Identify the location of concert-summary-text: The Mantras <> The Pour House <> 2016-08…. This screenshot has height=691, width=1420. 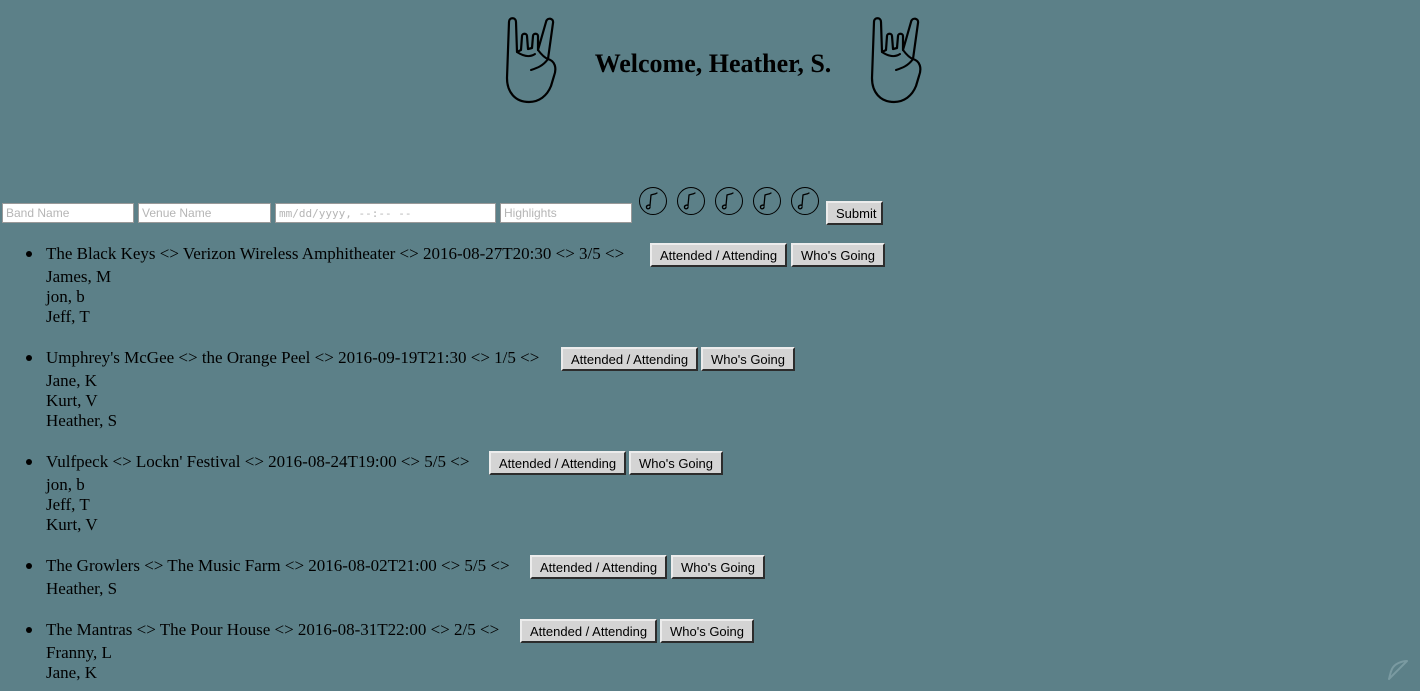
(273, 629).